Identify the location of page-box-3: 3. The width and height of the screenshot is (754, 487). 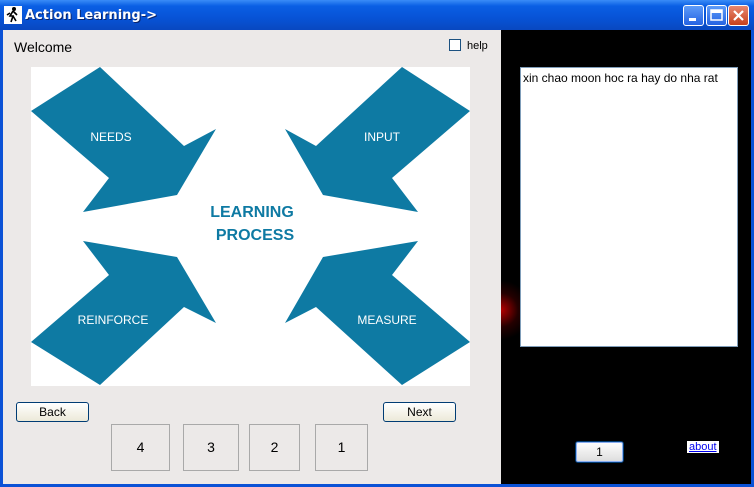
(211, 447).